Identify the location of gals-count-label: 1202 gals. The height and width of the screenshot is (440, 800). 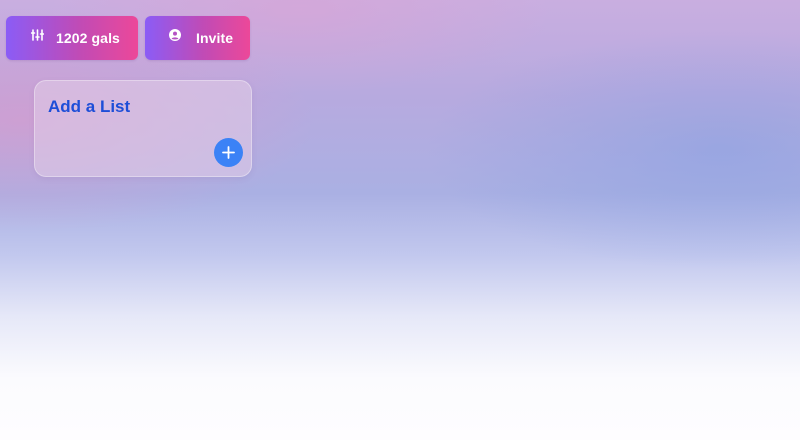
(88, 38).